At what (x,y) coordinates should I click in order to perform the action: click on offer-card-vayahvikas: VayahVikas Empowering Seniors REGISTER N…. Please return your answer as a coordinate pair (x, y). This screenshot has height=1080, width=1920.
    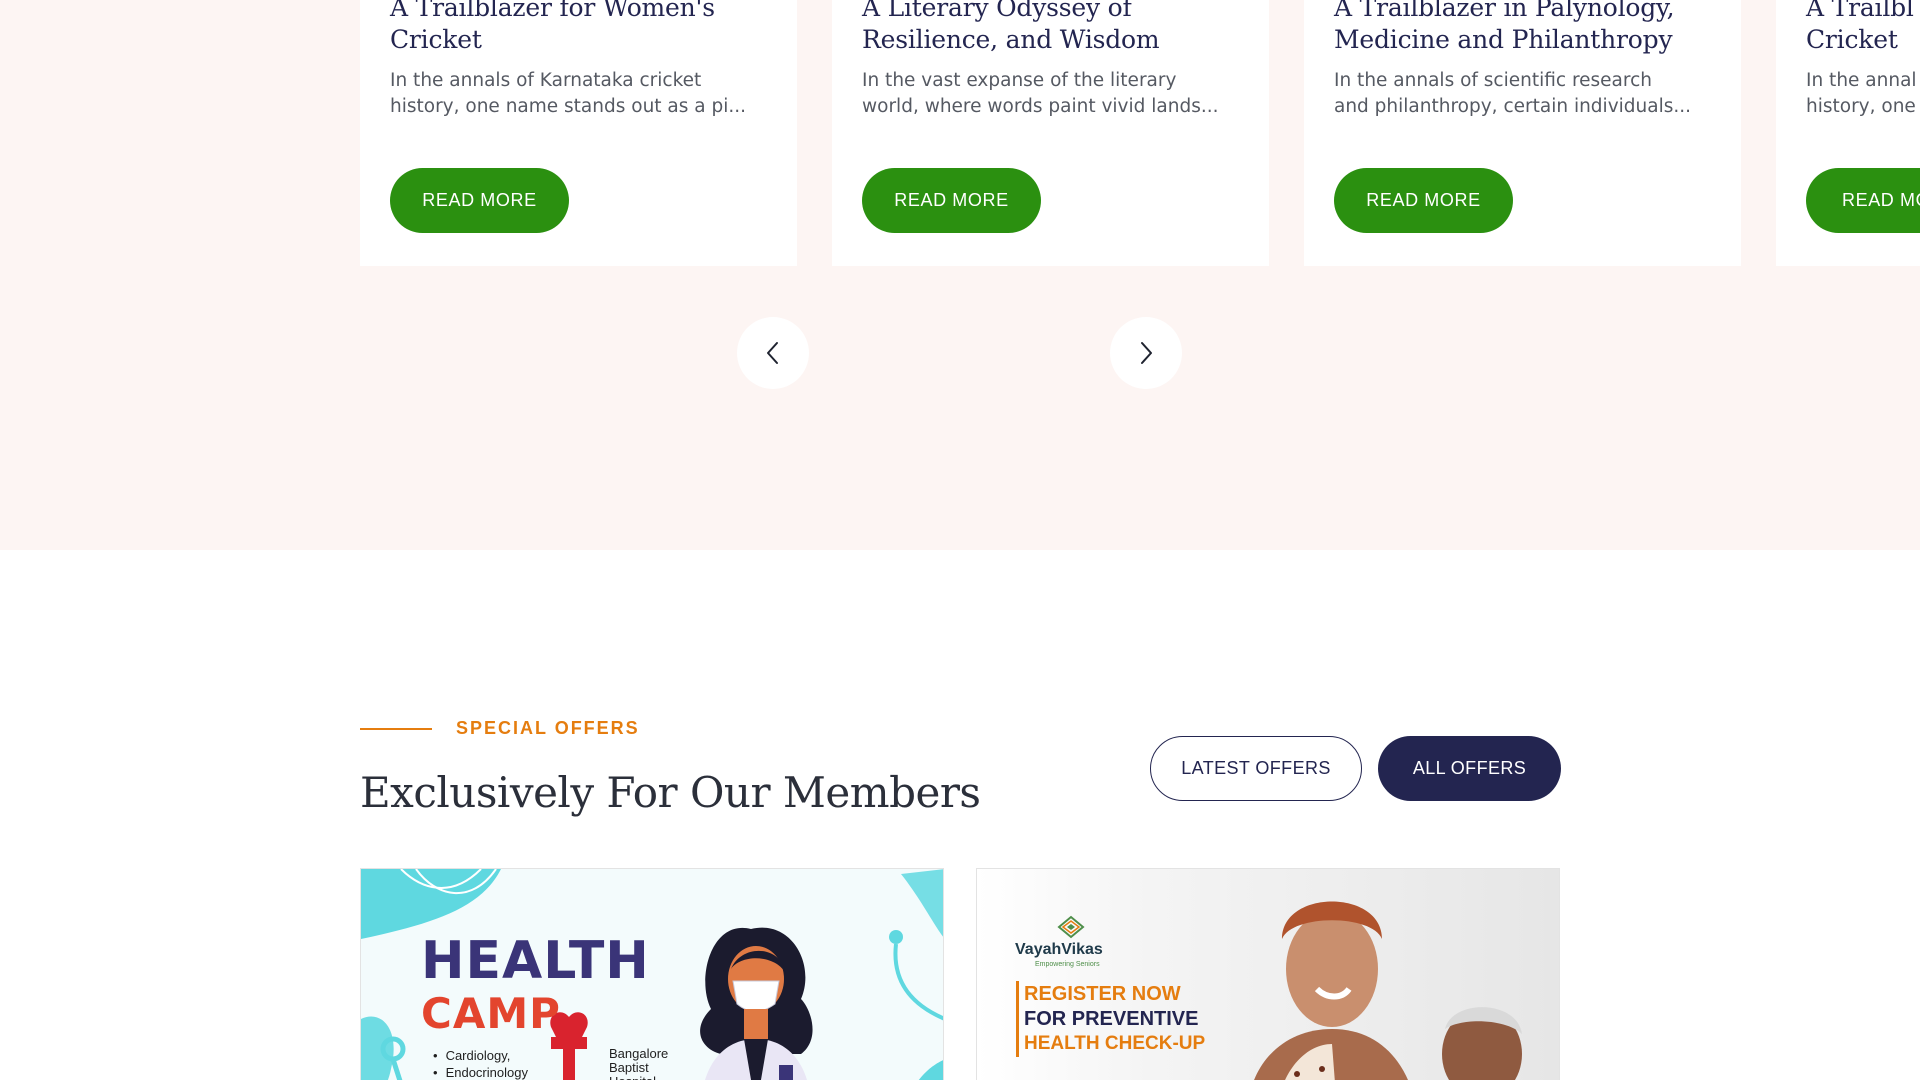
    Looking at the image, I should click on (1268, 974).